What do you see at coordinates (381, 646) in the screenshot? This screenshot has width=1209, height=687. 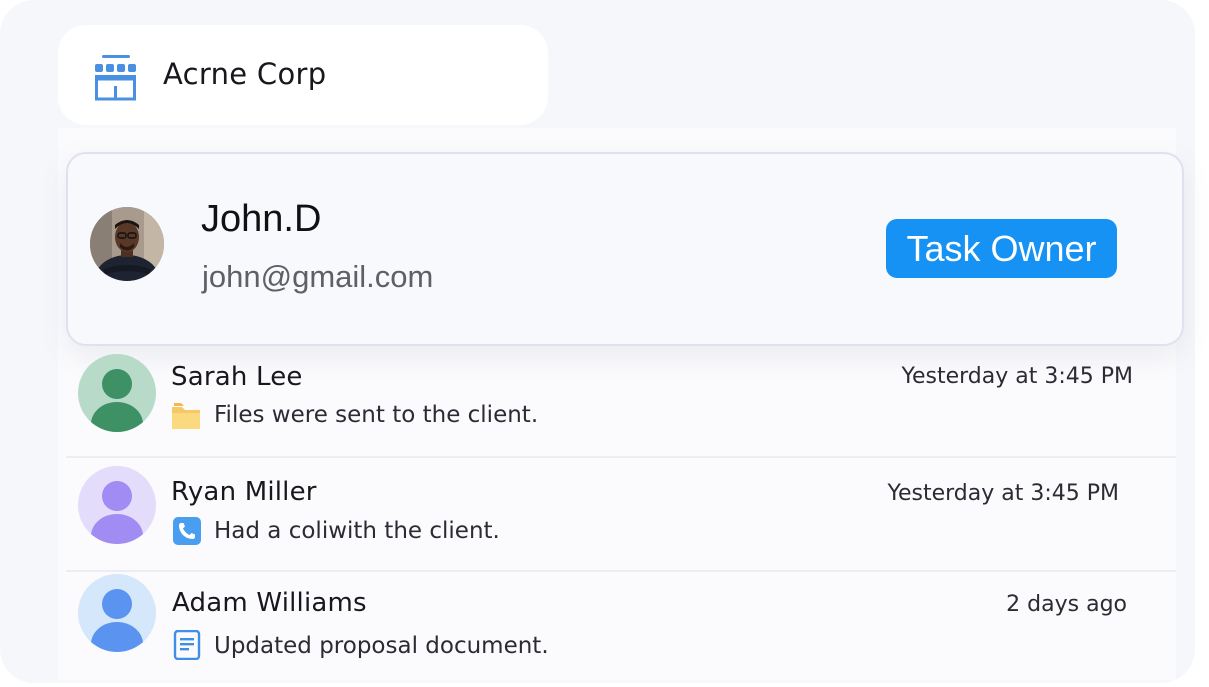 I see `activity-description: Updated proposal document.` at bounding box center [381, 646].